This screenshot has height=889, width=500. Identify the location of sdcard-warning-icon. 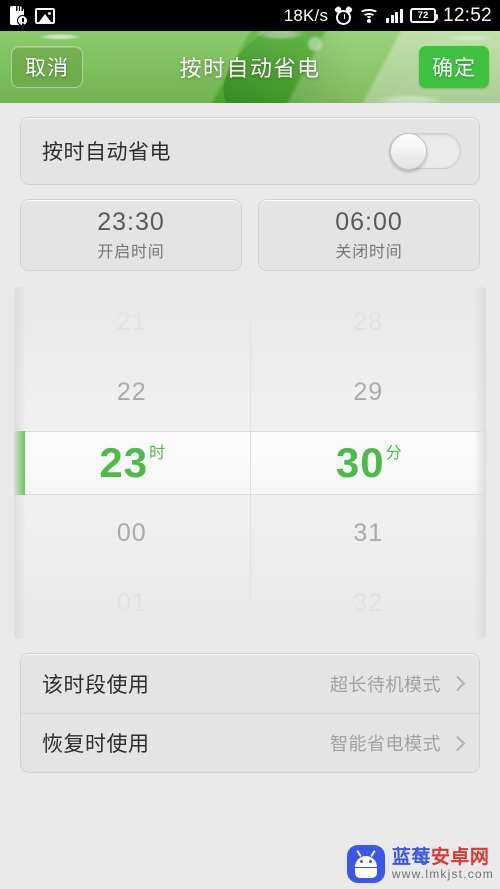
(19, 16).